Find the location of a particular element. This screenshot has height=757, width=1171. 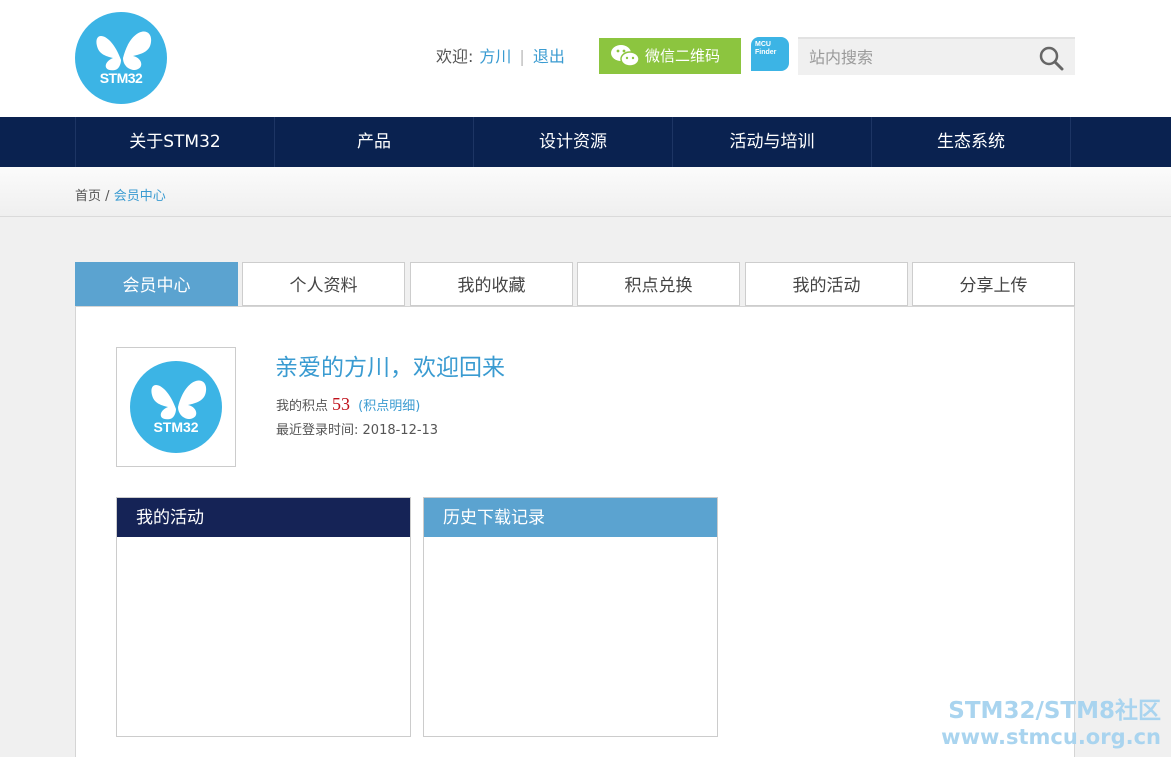

tab-member-center: 会员中心 is located at coordinates (156, 284).